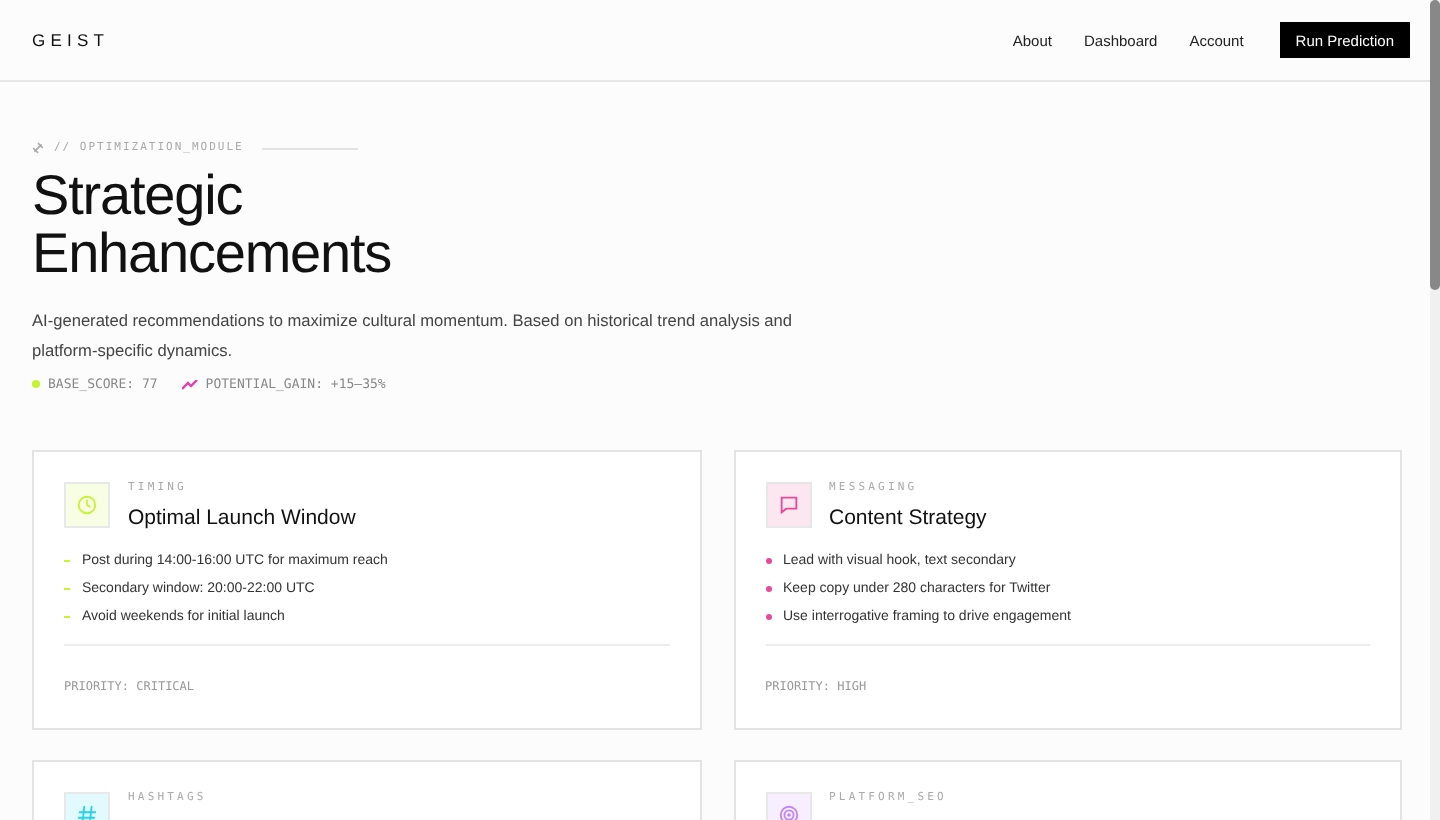 The image size is (1440, 820). What do you see at coordinates (788, 505) in the screenshot?
I see `chat-bubble-icon` at bounding box center [788, 505].